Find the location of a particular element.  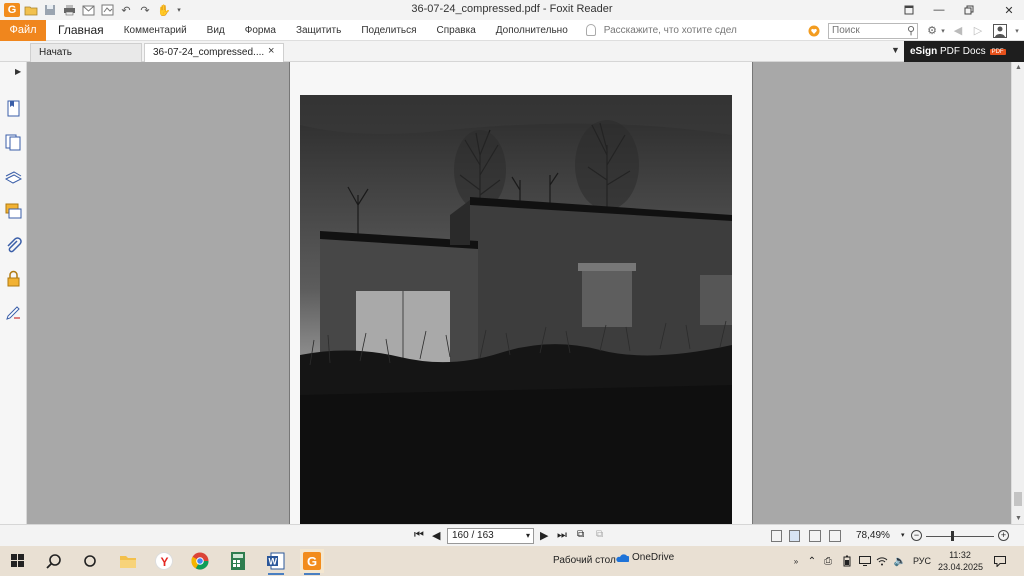

previous-page-button: ◀ is located at coordinates (436, 535).